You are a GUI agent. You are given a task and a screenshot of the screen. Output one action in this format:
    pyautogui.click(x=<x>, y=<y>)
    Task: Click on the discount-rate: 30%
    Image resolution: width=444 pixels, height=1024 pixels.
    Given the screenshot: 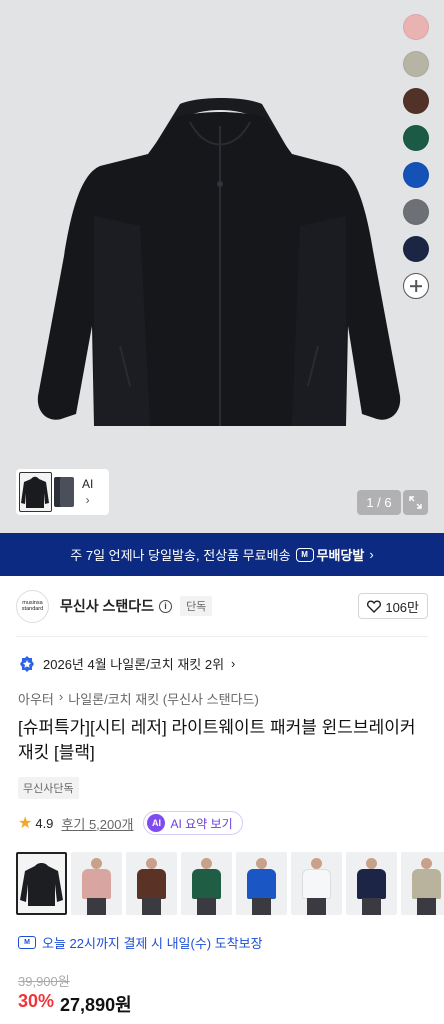 What is the action you would take?
    pyautogui.click(x=36, y=1001)
    